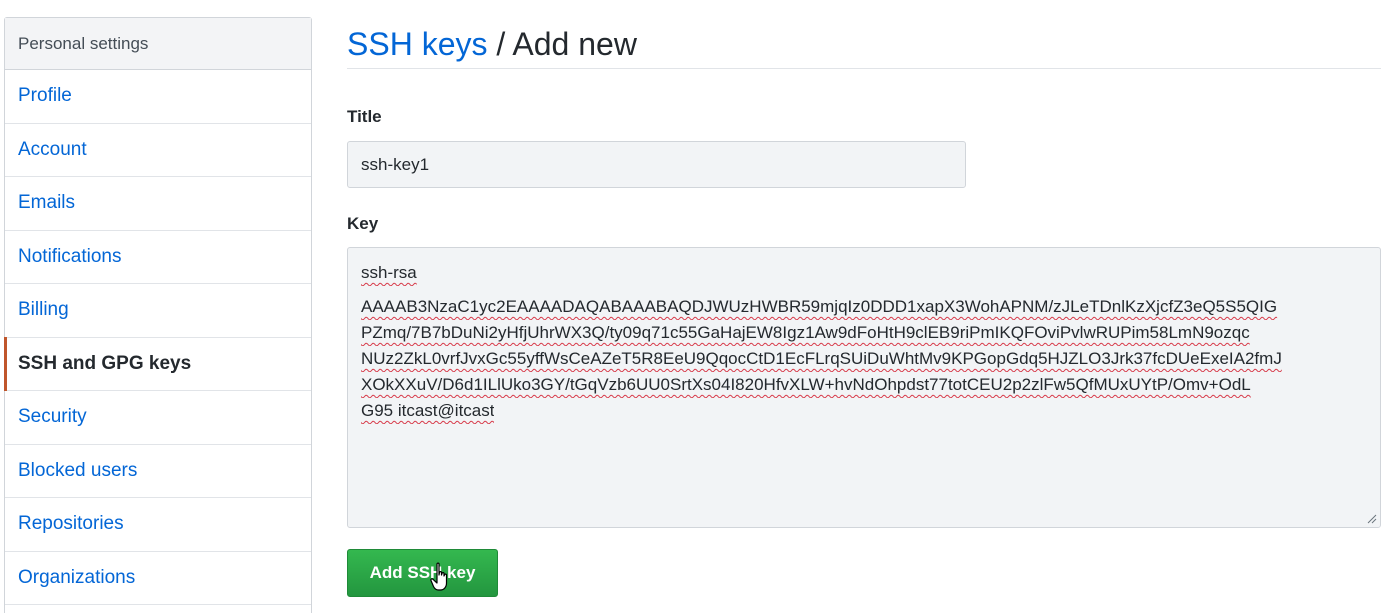 This screenshot has height=613, width=1389. I want to click on sidebar-item-security: Security, so click(158, 418).